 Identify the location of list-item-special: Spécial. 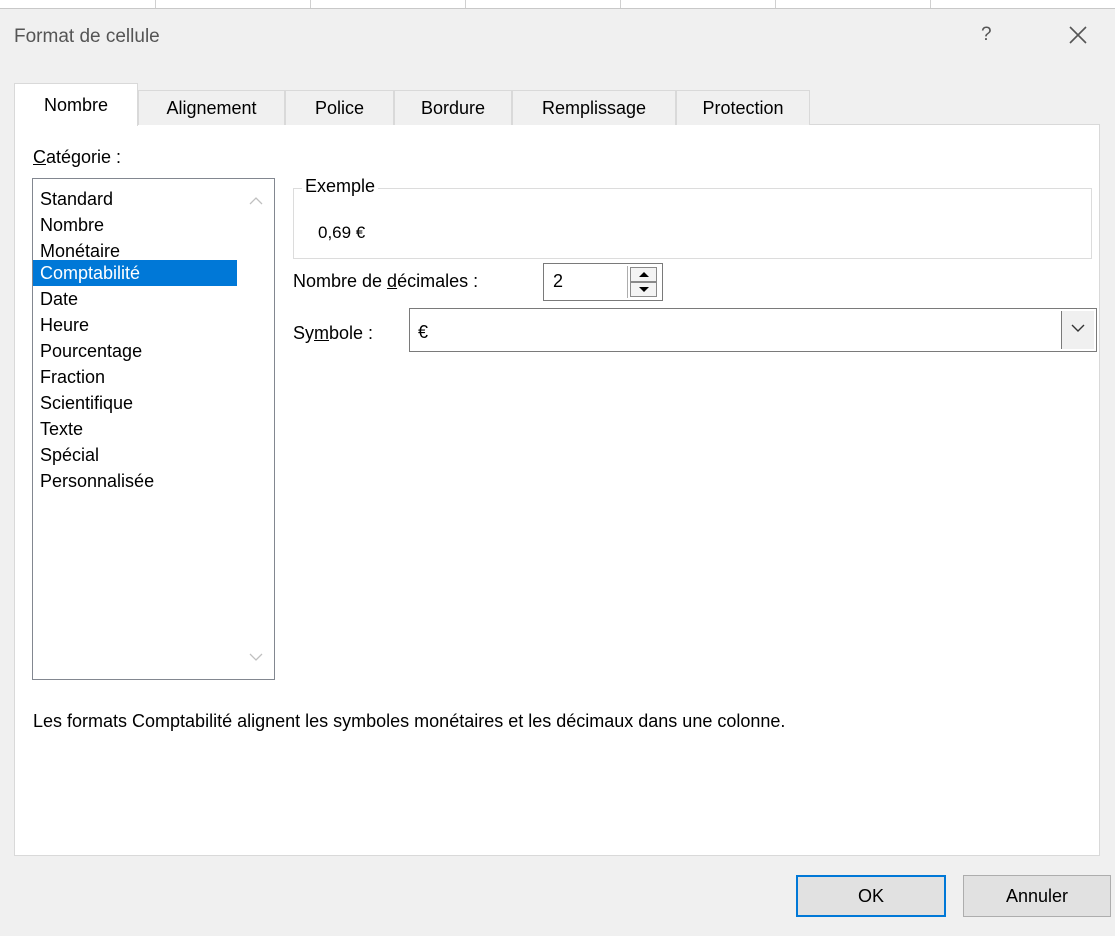
(135, 455).